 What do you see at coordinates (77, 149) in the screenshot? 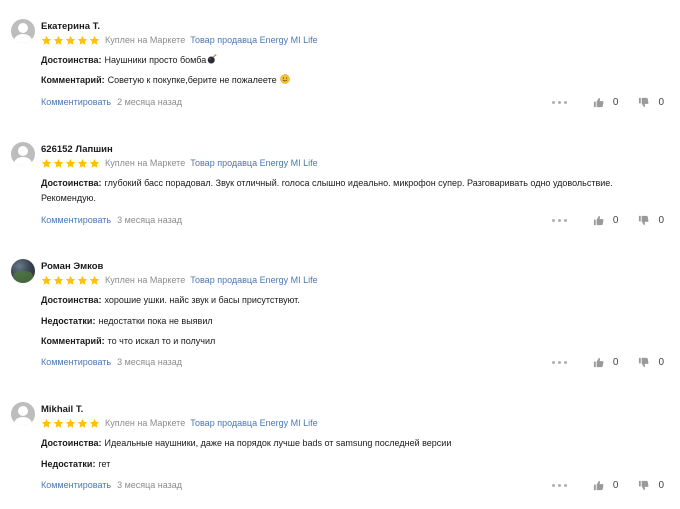
I see `review-author: 626152 Лапшин` at bounding box center [77, 149].